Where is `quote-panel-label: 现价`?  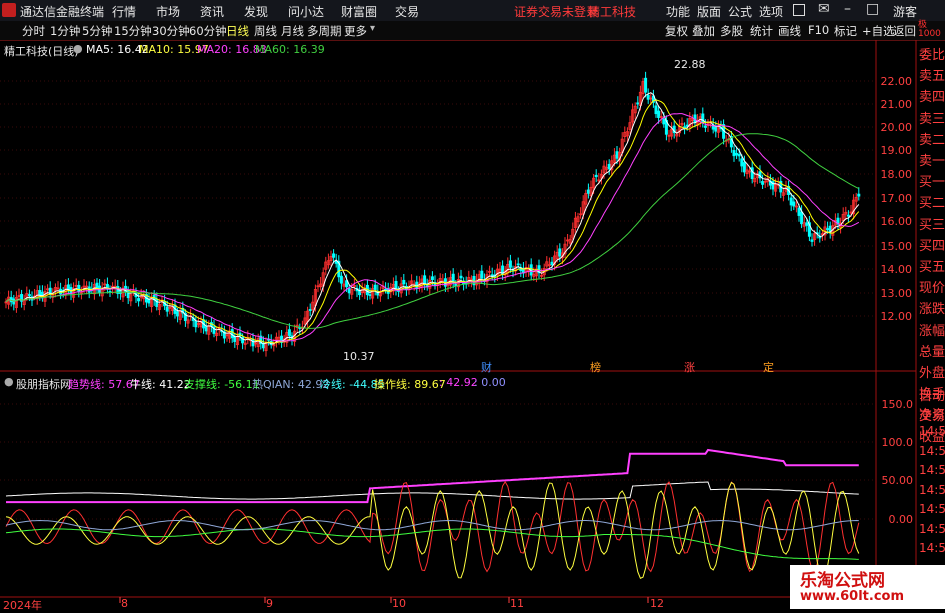
quote-panel-label: 现价 is located at coordinates (932, 289).